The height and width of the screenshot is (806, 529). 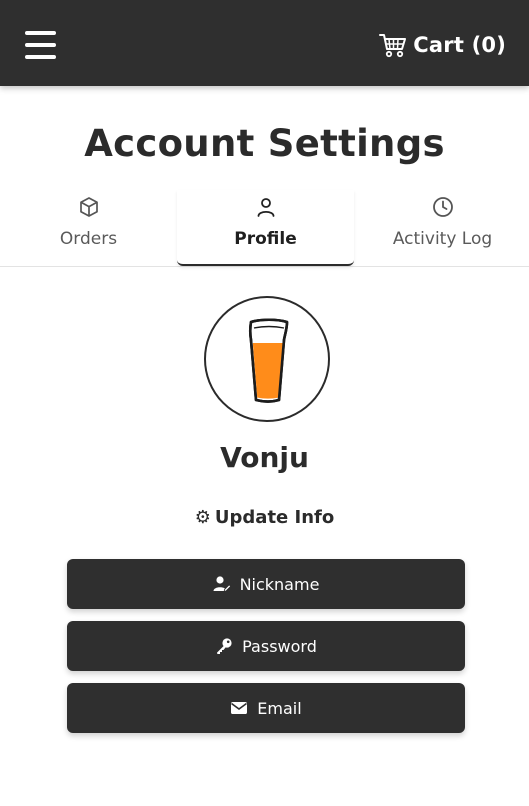 I want to click on user-icon, so click(x=265, y=207).